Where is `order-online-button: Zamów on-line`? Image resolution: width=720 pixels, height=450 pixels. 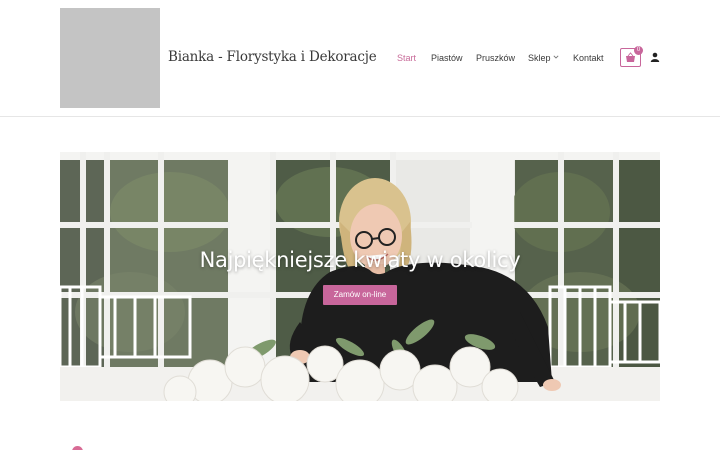 order-online-button: Zamów on-line is located at coordinates (360, 295).